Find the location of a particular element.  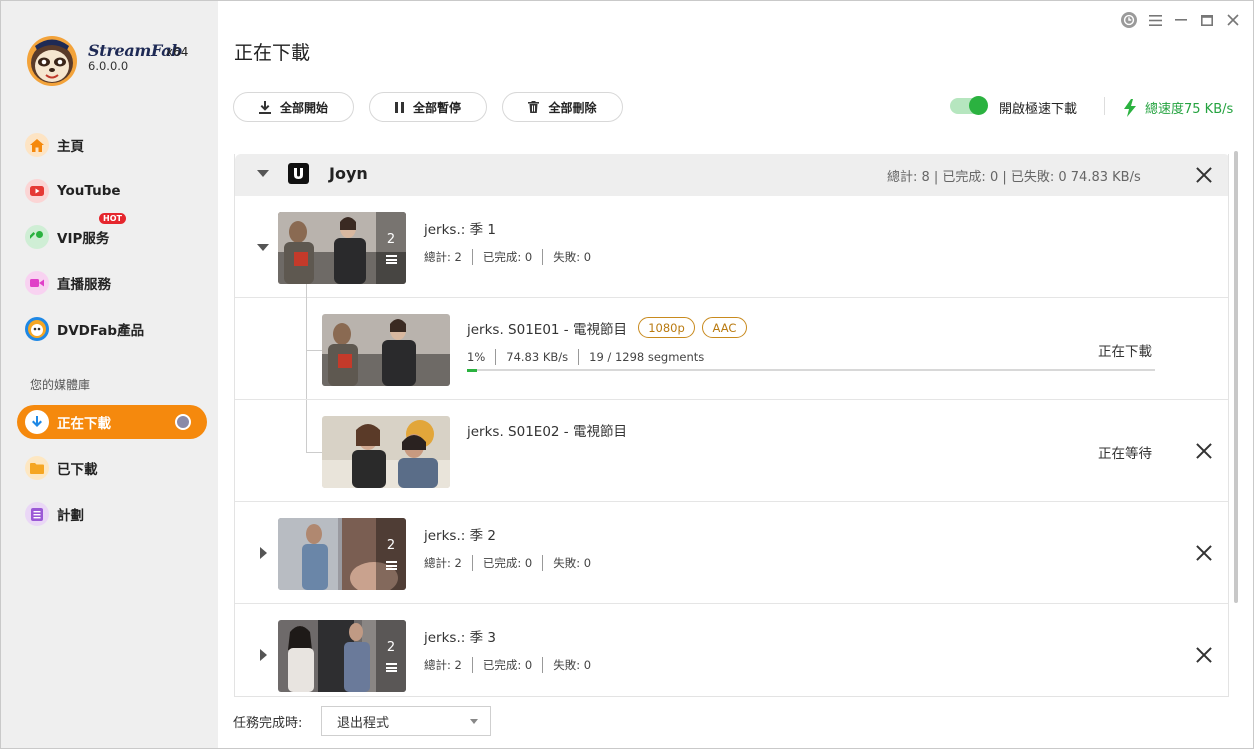

maximize-icon is located at coordinates (1207, 20).